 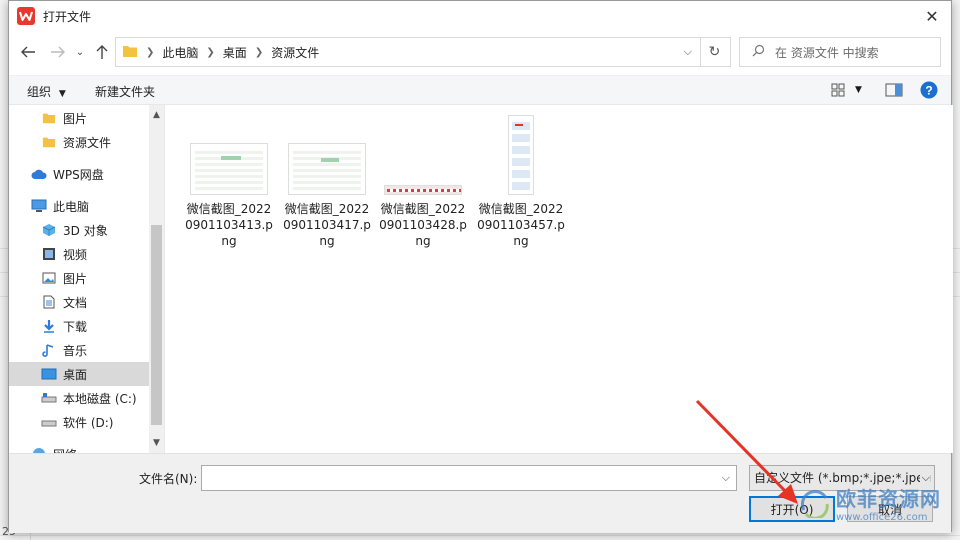 What do you see at coordinates (39, 206) in the screenshot?
I see `computer-icon` at bounding box center [39, 206].